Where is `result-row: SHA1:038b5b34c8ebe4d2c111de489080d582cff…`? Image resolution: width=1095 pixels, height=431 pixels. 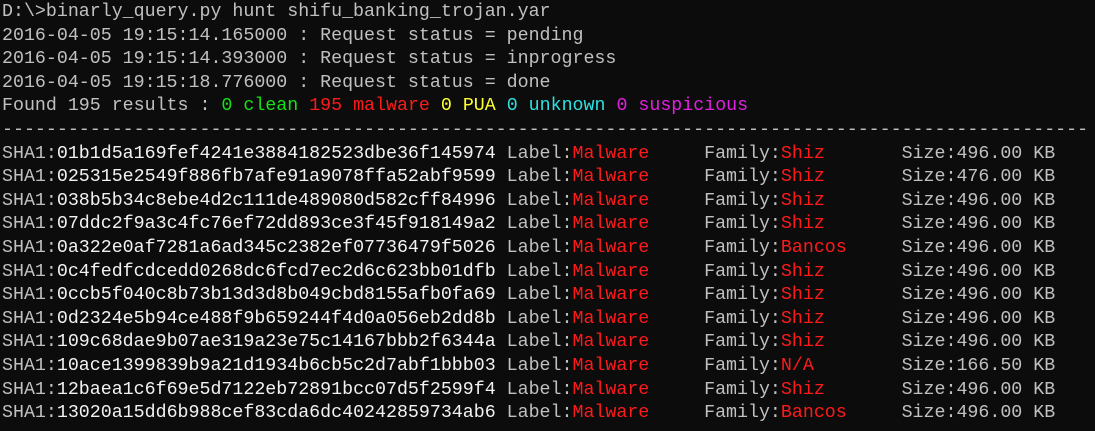
result-row: SHA1:038b5b34c8ebe4d2c111de489080d582cff… is located at coordinates (548, 202).